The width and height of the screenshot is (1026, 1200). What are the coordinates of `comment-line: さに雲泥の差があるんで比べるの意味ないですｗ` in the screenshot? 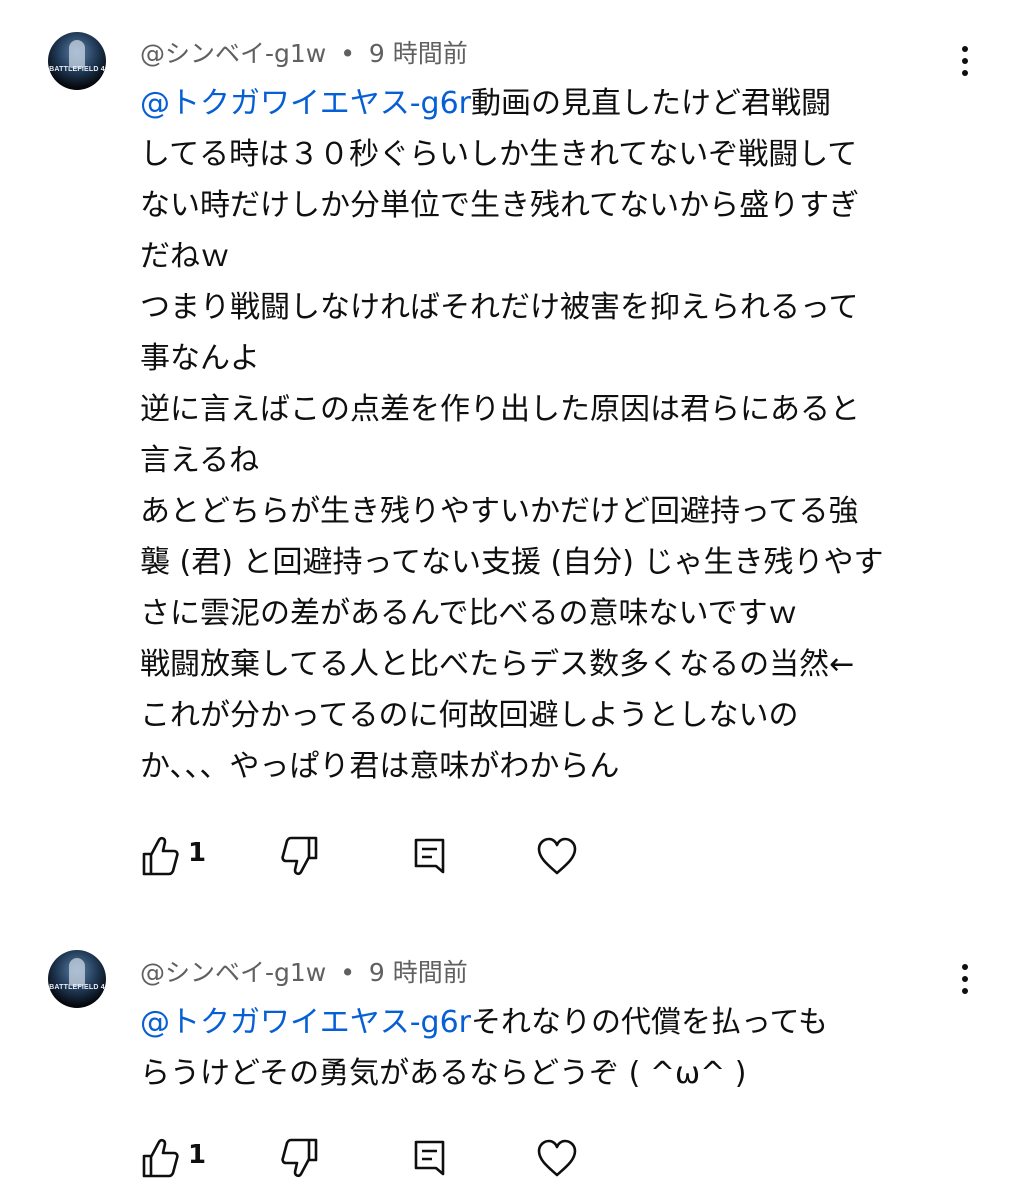 It's located at (469, 613).